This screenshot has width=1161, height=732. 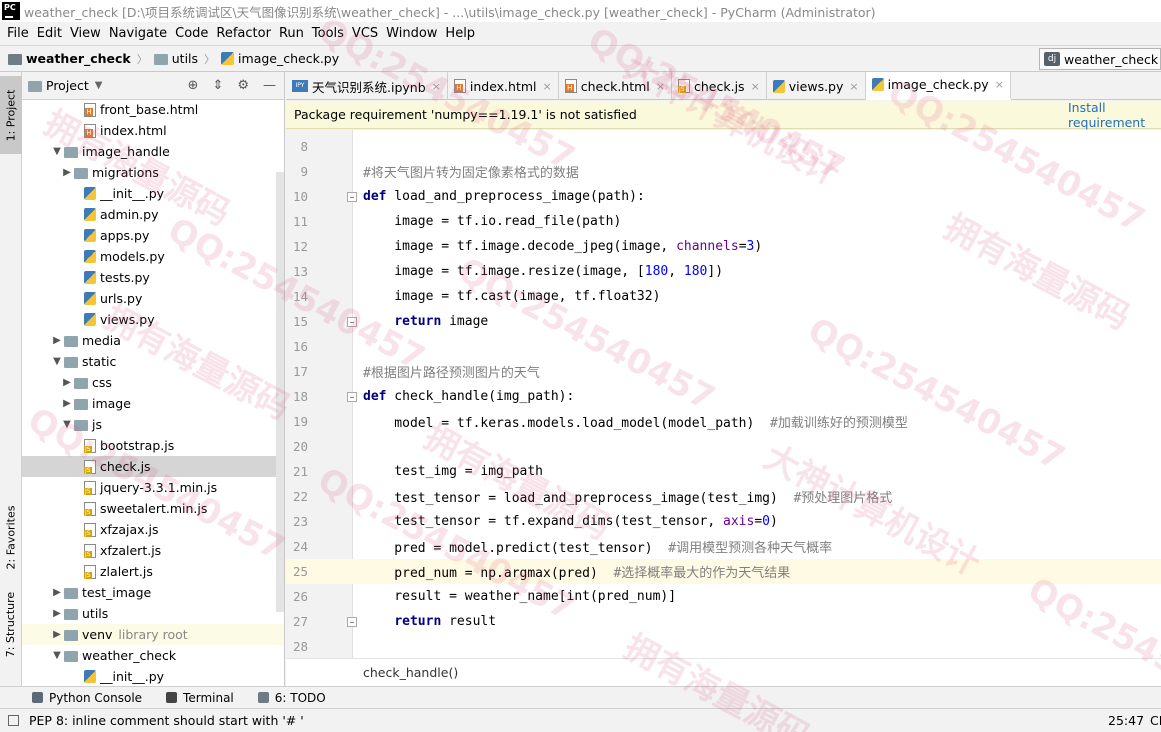 What do you see at coordinates (365, 33) in the screenshot?
I see `menu-vcs: VCS` at bounding box center [365, 33].